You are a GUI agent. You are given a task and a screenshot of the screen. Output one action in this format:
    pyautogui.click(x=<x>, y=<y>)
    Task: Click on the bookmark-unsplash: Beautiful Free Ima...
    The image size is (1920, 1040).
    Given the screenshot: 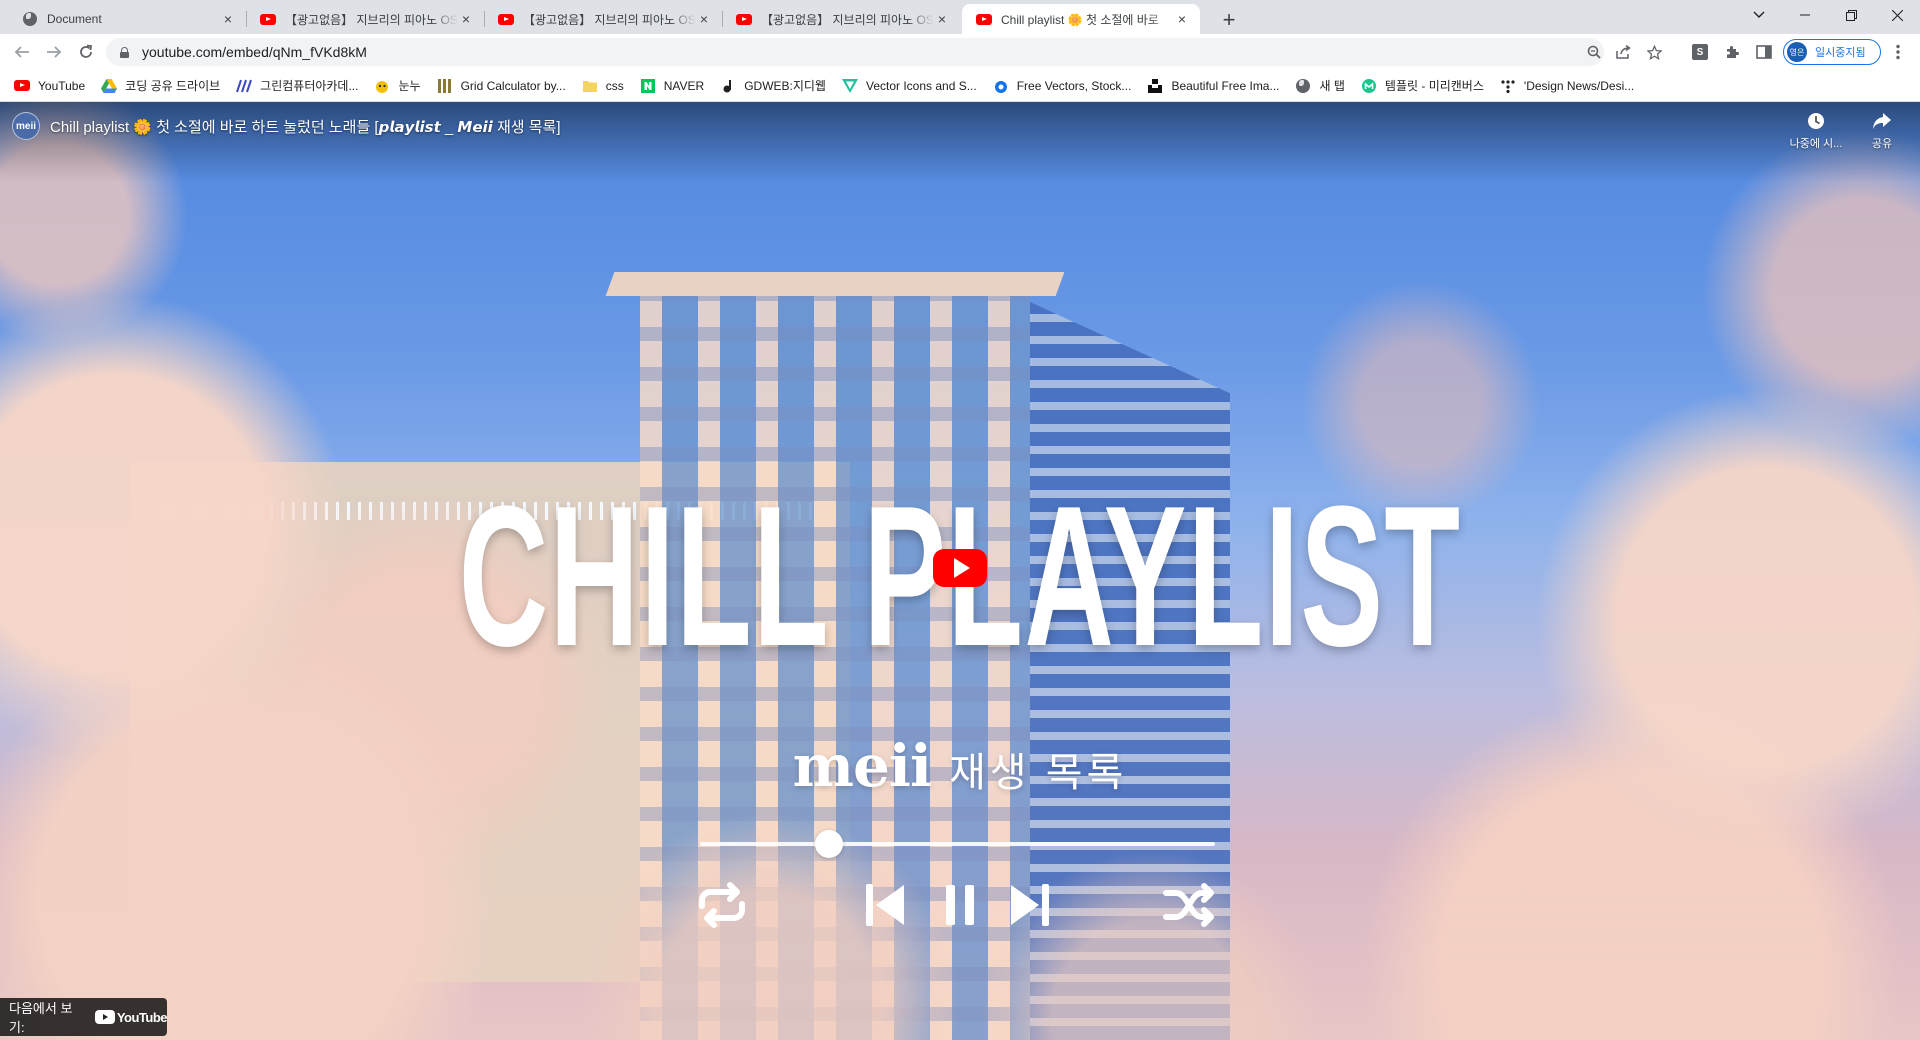 What is the action you would take?
    pyautogui.click(x=1216, y=86)
    